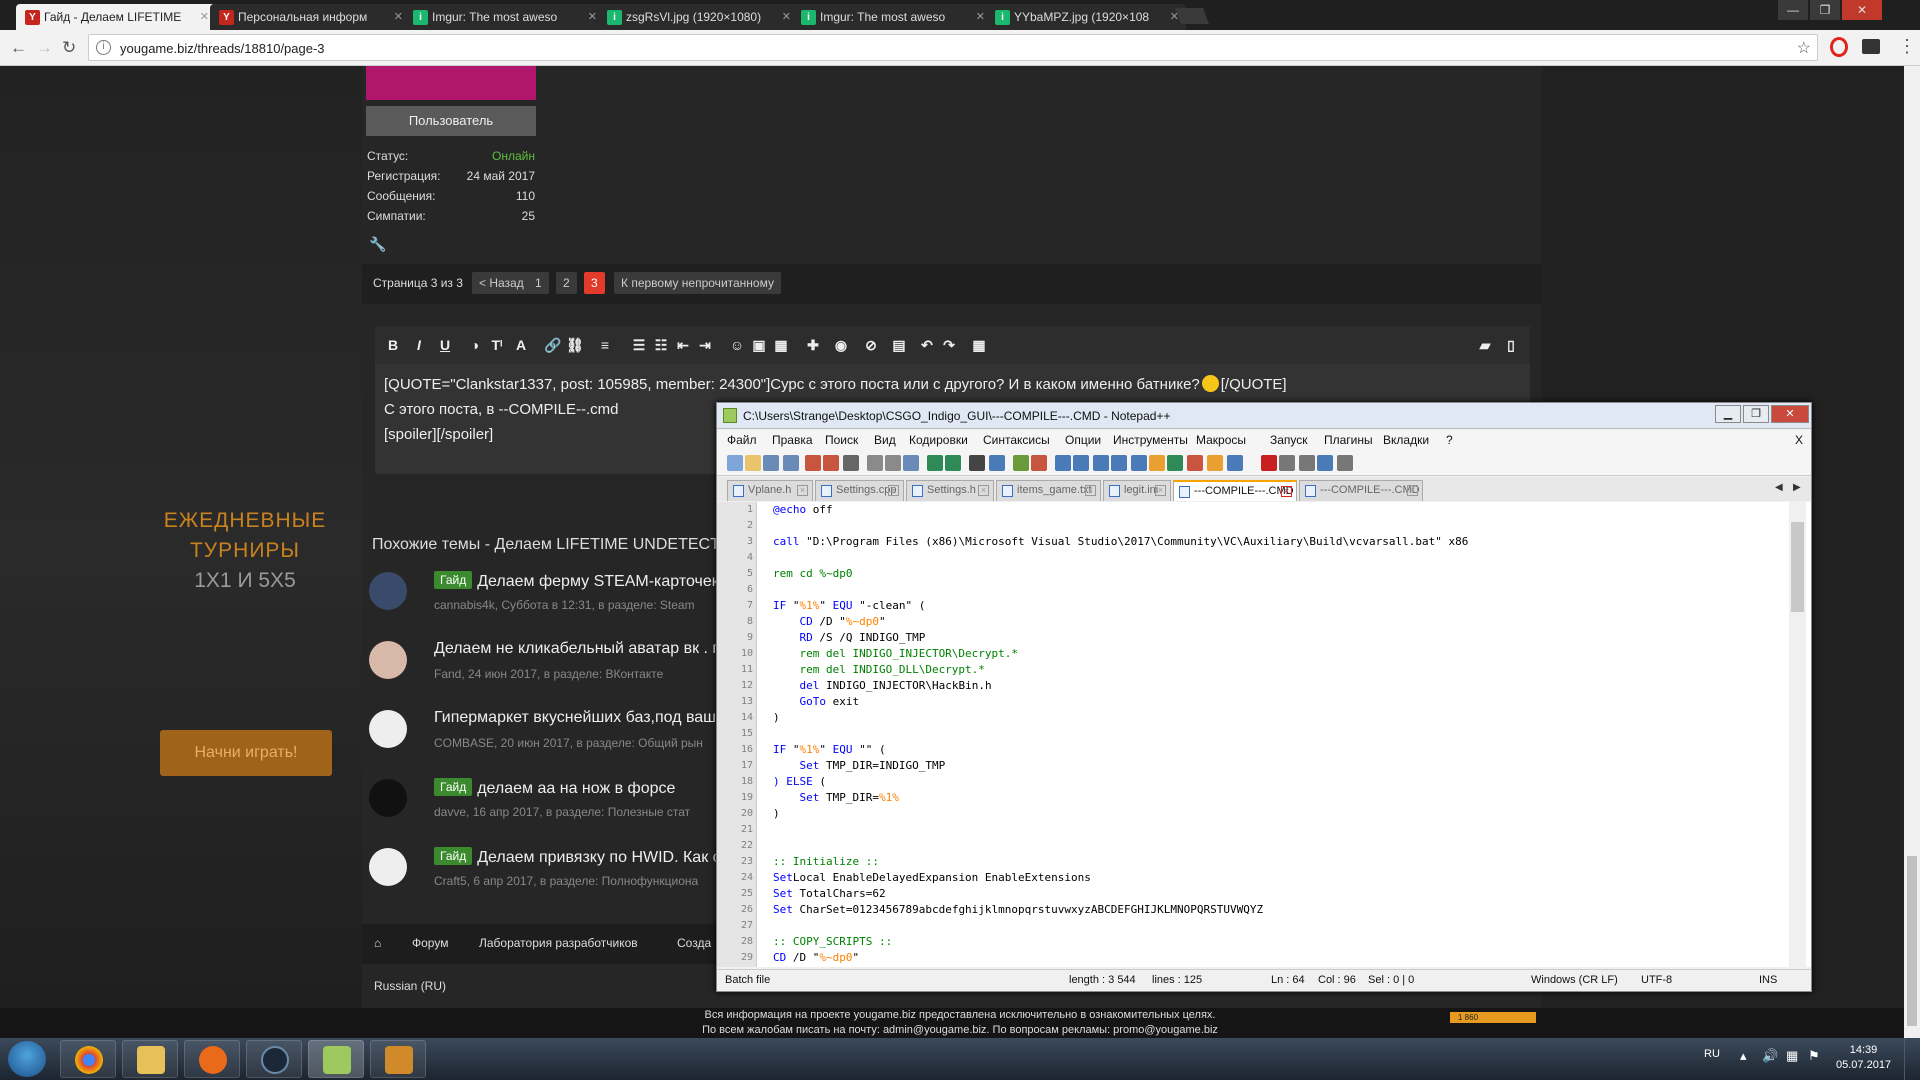 This screenshot has height=1080, width=1920. I want to click on npp-menu-item: Макросы, so click(1221, 440).